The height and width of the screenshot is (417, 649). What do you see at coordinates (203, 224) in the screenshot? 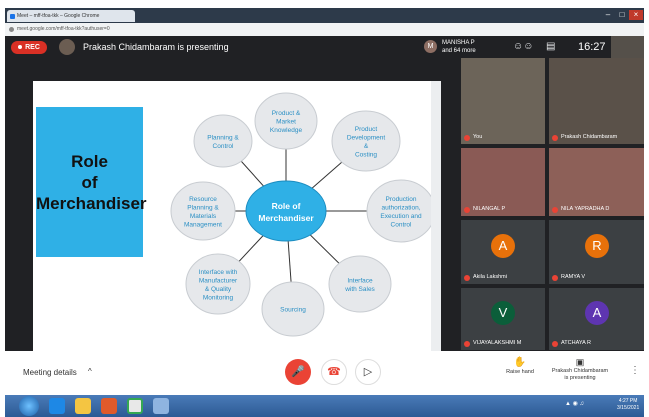
I see `role-bubble-label: Management` at bounding box center [203, 224].